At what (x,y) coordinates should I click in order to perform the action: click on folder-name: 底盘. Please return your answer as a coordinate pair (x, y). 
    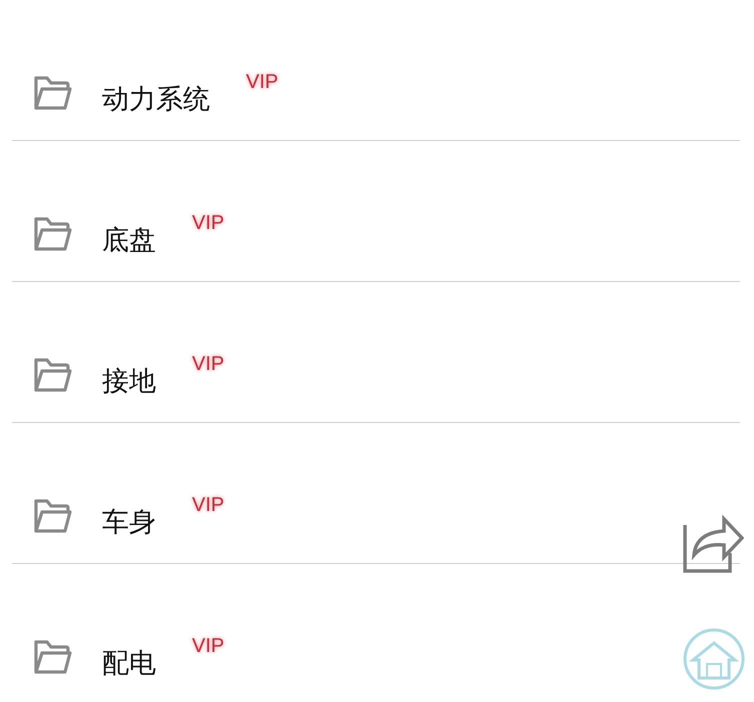
    Looking at the image, I should click on (129, 241).